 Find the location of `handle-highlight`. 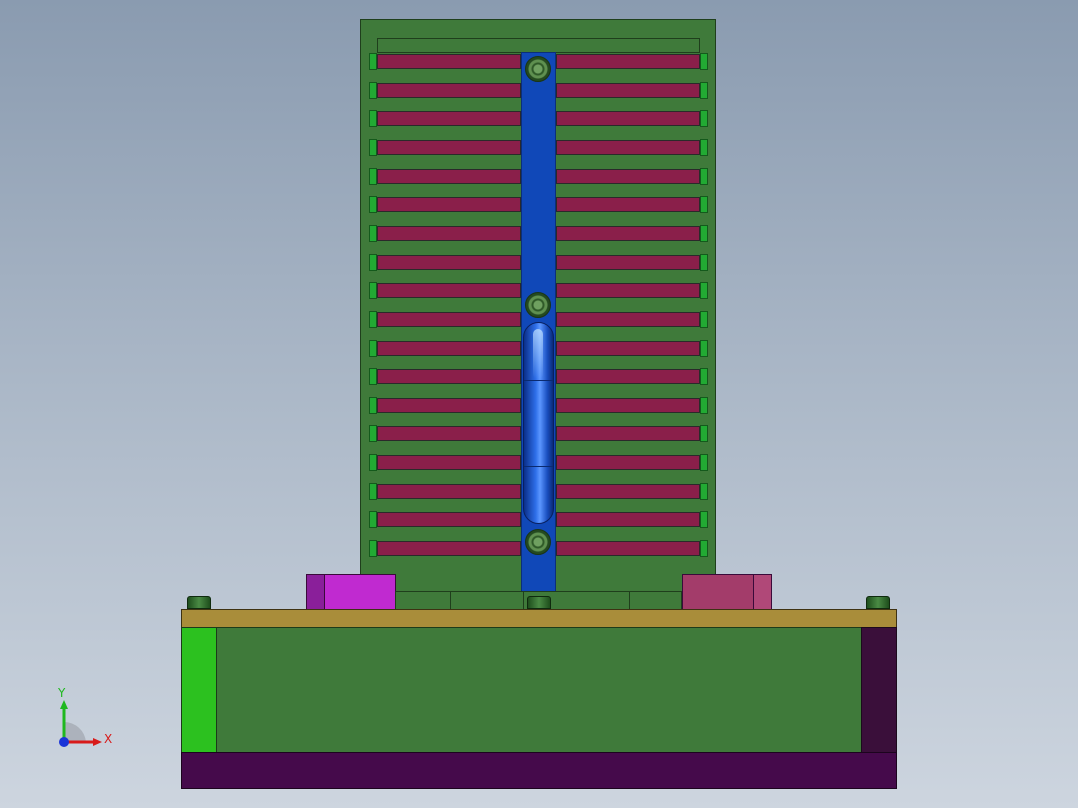

handle-highlight is located at coordinates (538, 354).